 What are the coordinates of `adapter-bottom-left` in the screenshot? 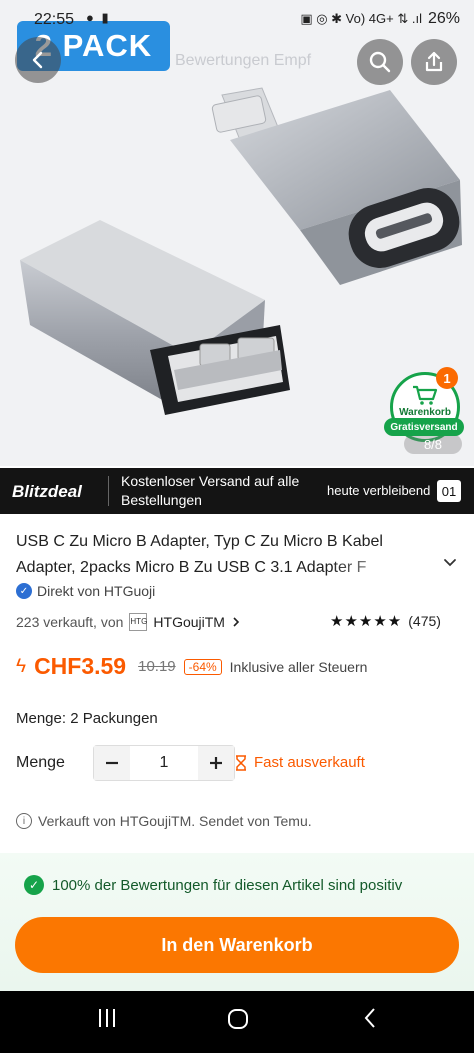 It's located at (155, 317).